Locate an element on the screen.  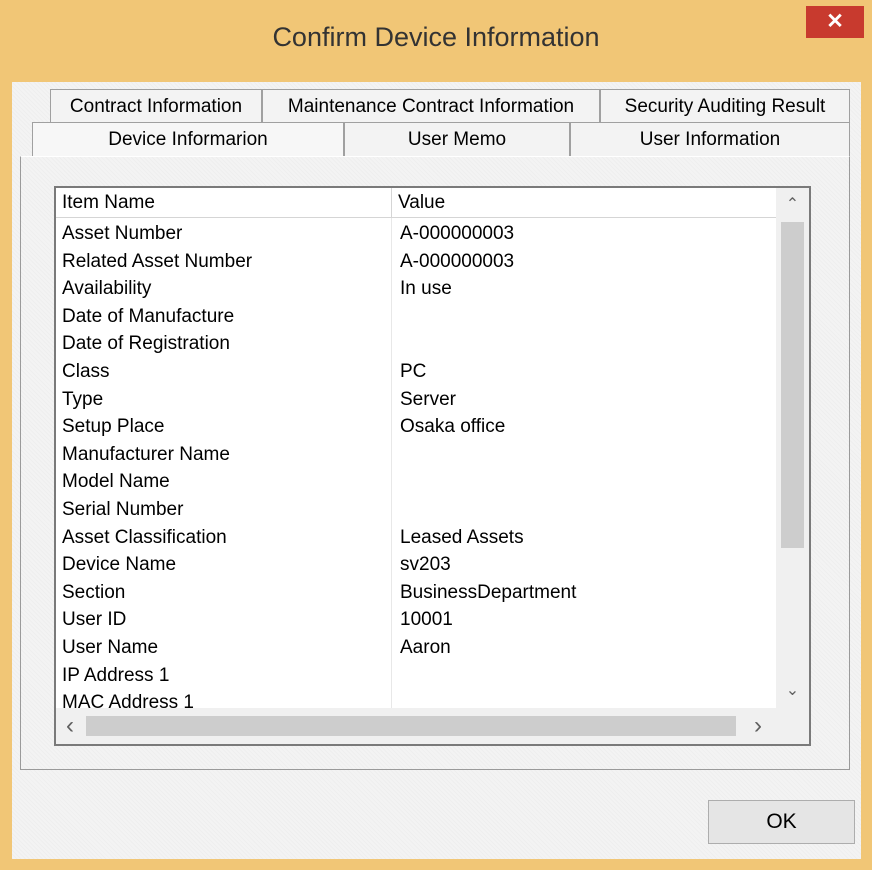
table-row: Model Name is located at coordinates (416, 482).